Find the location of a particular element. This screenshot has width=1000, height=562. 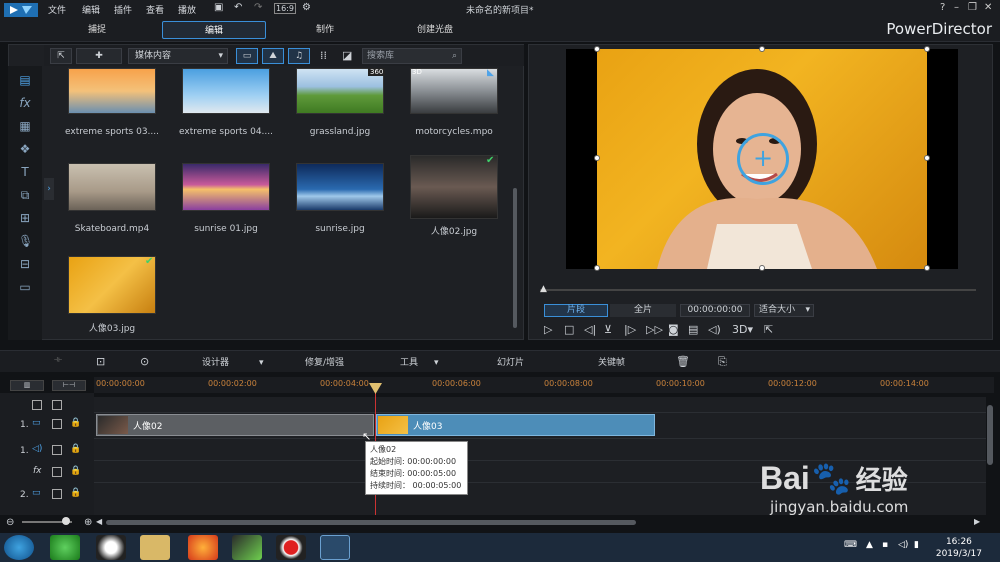

track-manager-icon: ▥ is located at coordinates (27, 385).